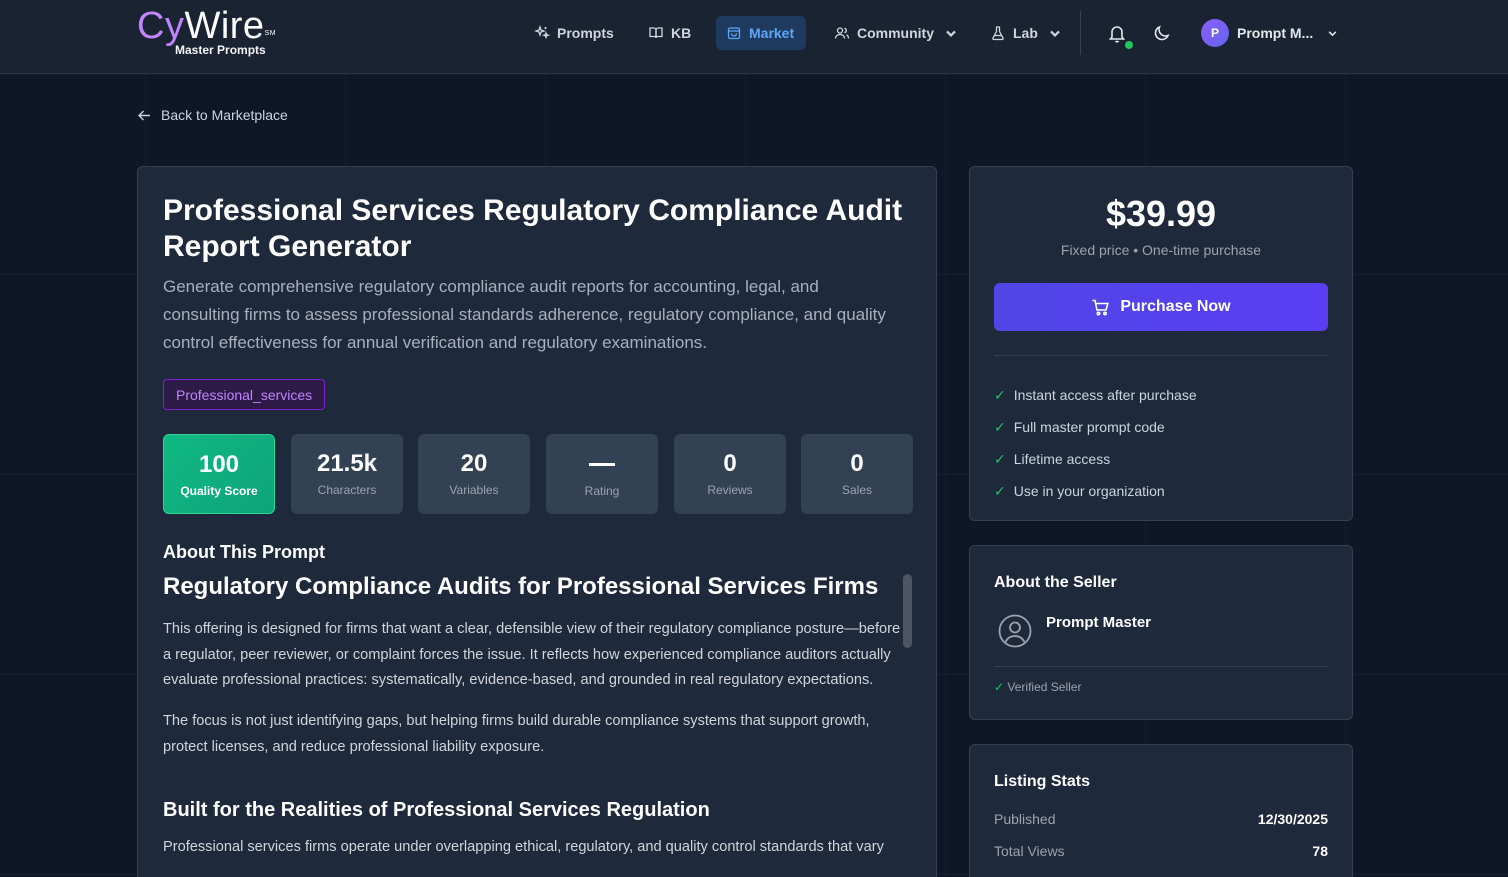  I want to click on feature-label: Use in your organization, so click(1089, 491).